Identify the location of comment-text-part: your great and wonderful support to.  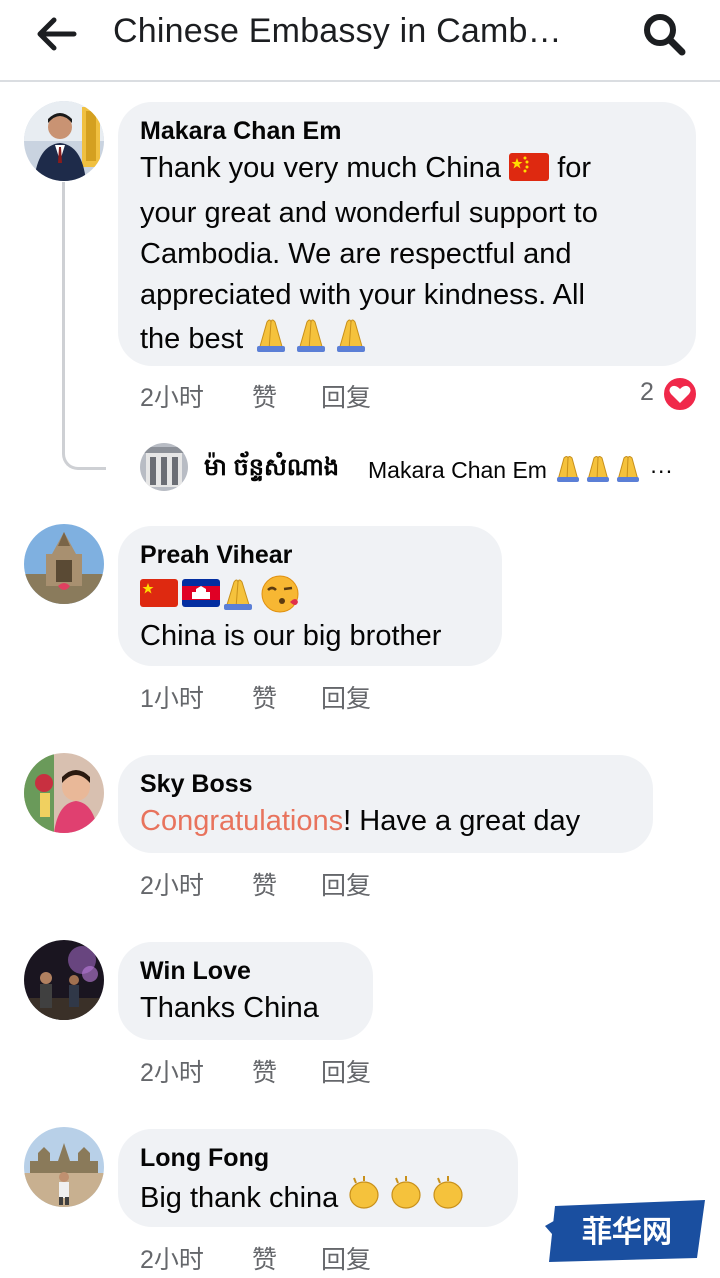
(369, 213).